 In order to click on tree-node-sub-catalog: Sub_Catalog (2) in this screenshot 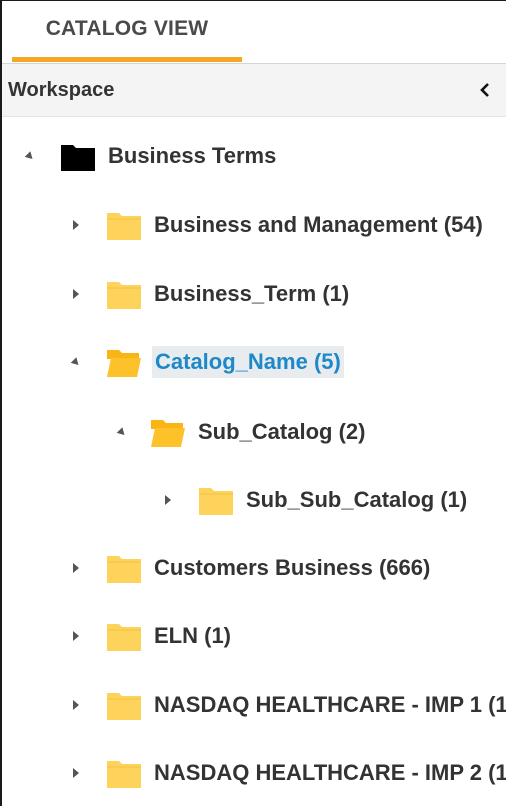, I will do `click(240, 432)`.